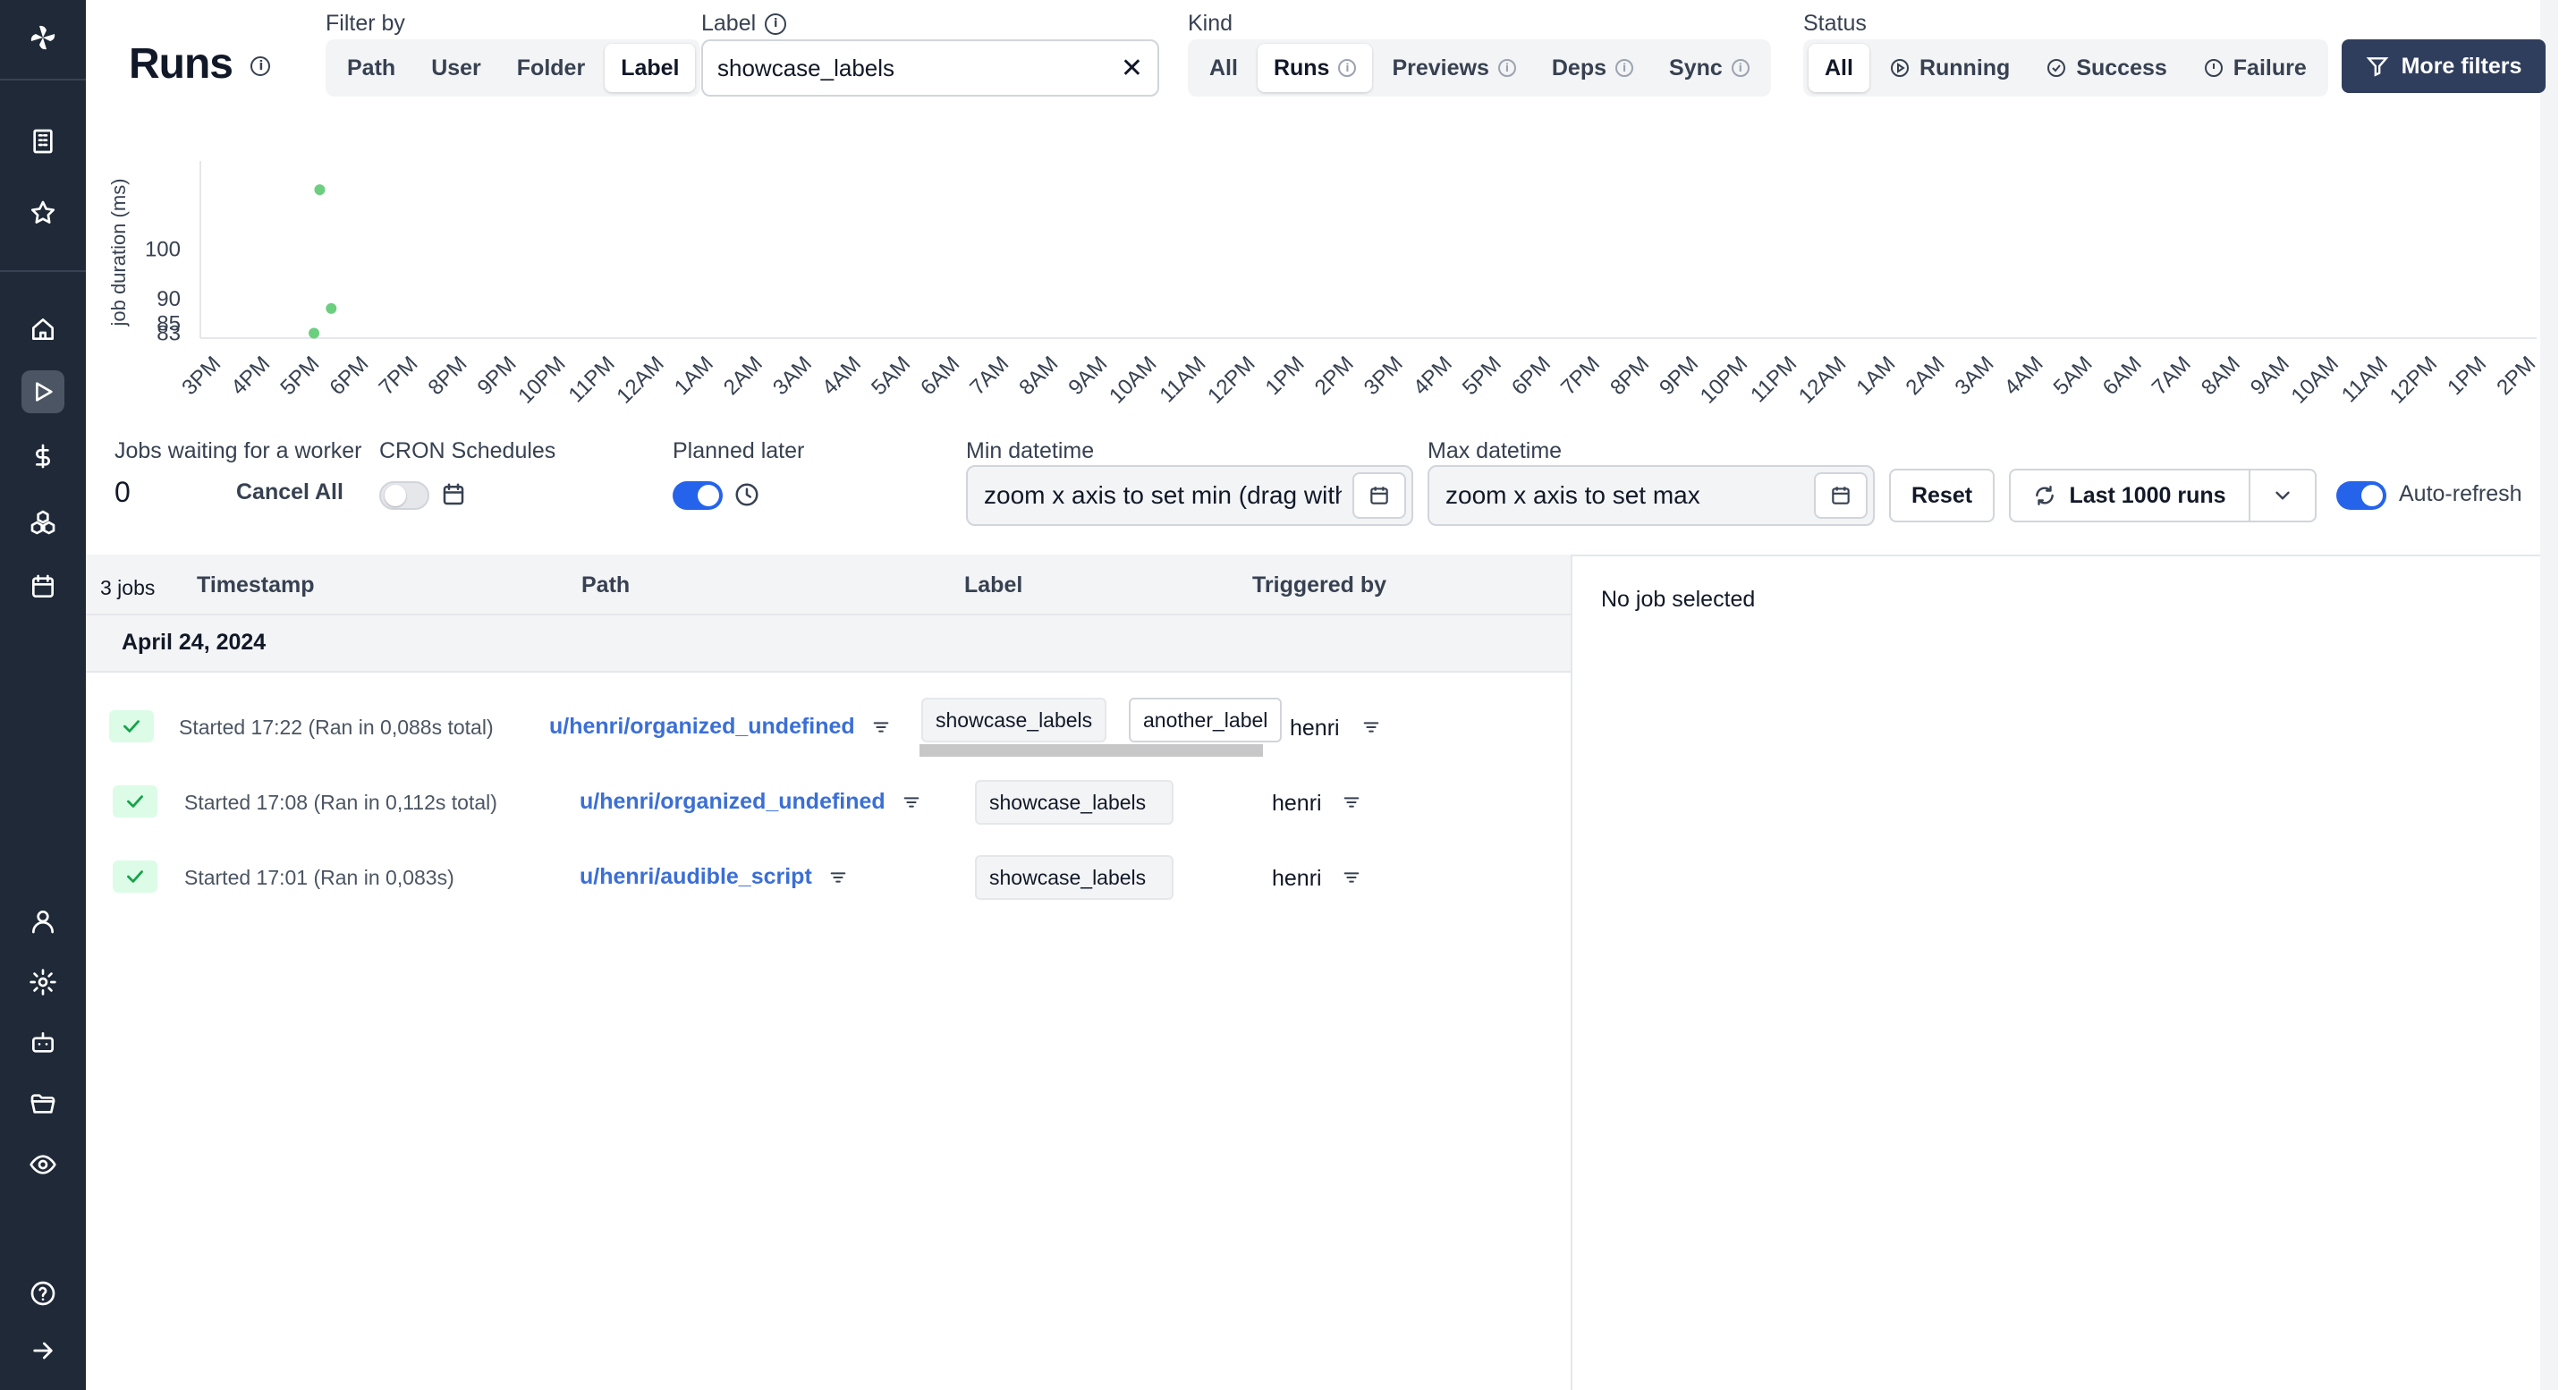 The width and height of the screenshot is (2576, 1390). Describe the element at coordinates (289, 492) in the screenshot. I see `cancel-all-button: Cancel All` at that location.